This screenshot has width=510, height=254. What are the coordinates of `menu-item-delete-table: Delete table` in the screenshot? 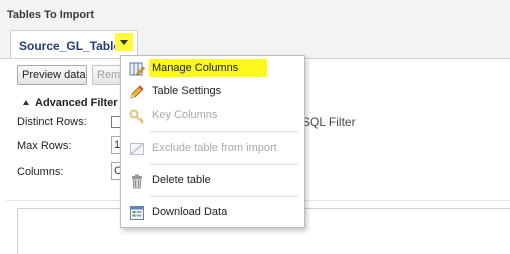 It's located at (212, 181).